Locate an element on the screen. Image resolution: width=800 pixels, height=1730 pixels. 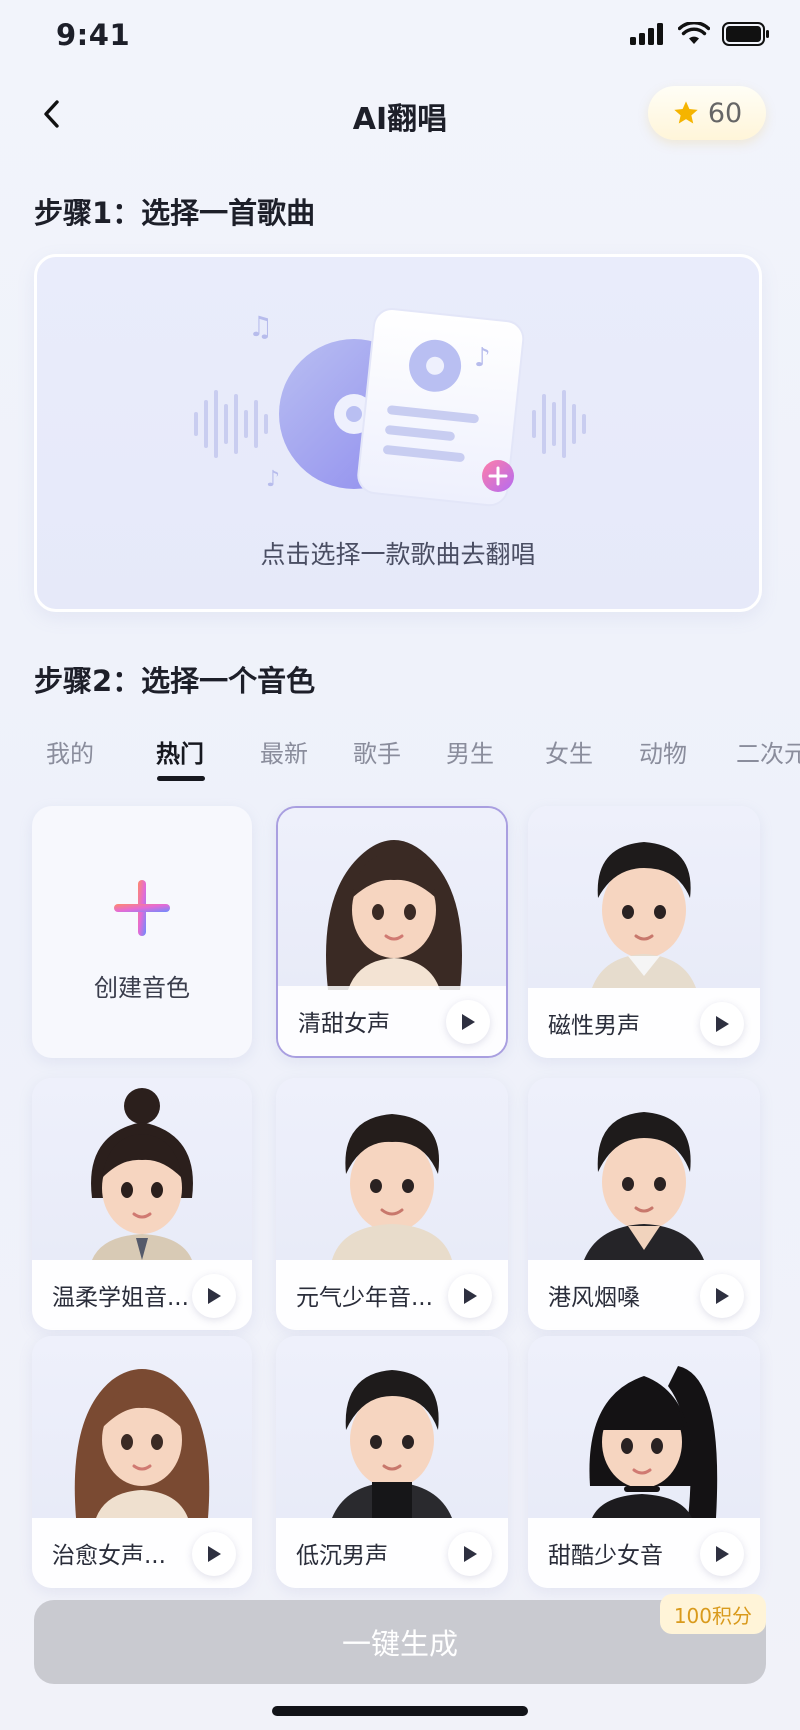
wifi-icon is located at coordinates (694, 33).